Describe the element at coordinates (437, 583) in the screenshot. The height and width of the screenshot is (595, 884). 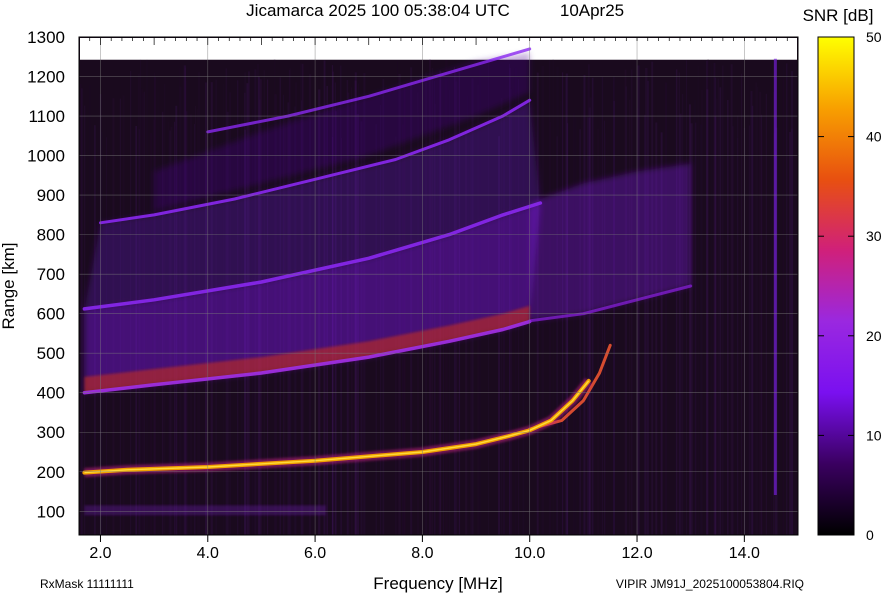
I see `x-axis-label: Frequency [MHz]` at that location.